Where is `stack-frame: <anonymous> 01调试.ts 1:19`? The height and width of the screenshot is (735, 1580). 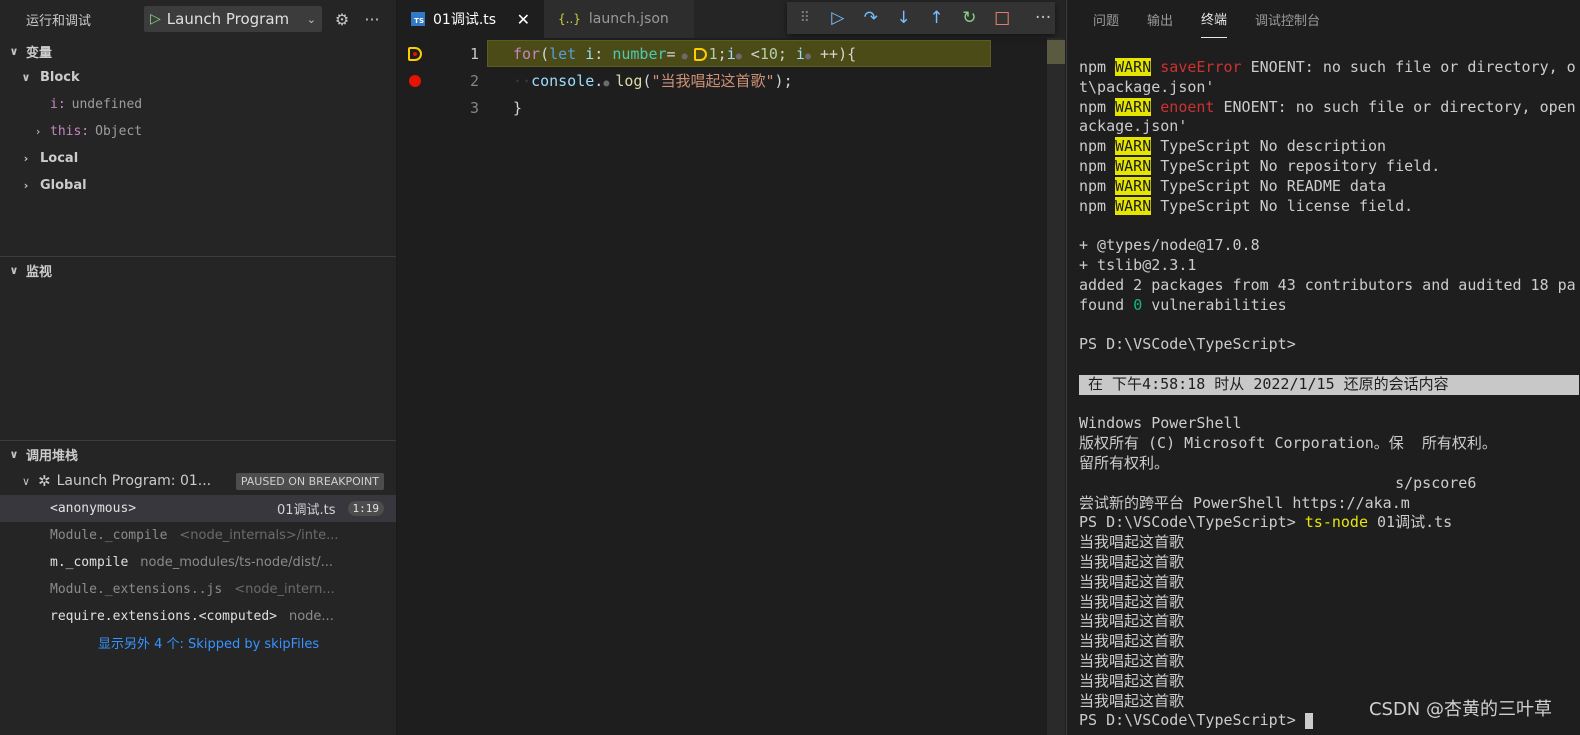
stack-frame: <anonymous> 01调试.ts 1:19 is located at coordinates (198, 508).